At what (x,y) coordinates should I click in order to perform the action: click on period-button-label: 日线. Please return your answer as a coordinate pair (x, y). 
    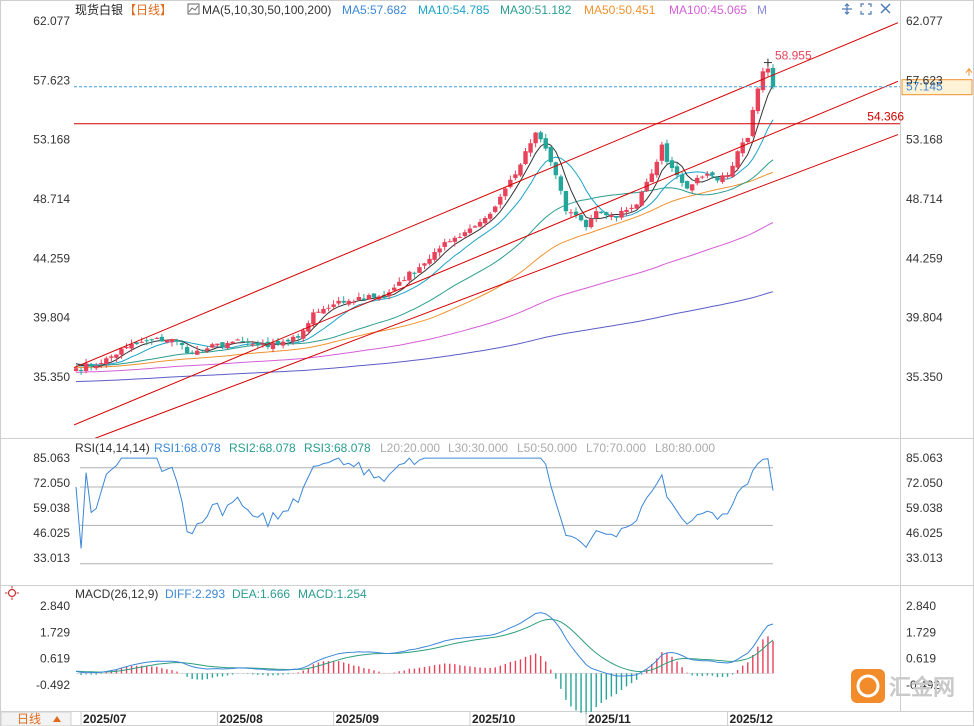
    Looking at the image, I should click on (29, 719).